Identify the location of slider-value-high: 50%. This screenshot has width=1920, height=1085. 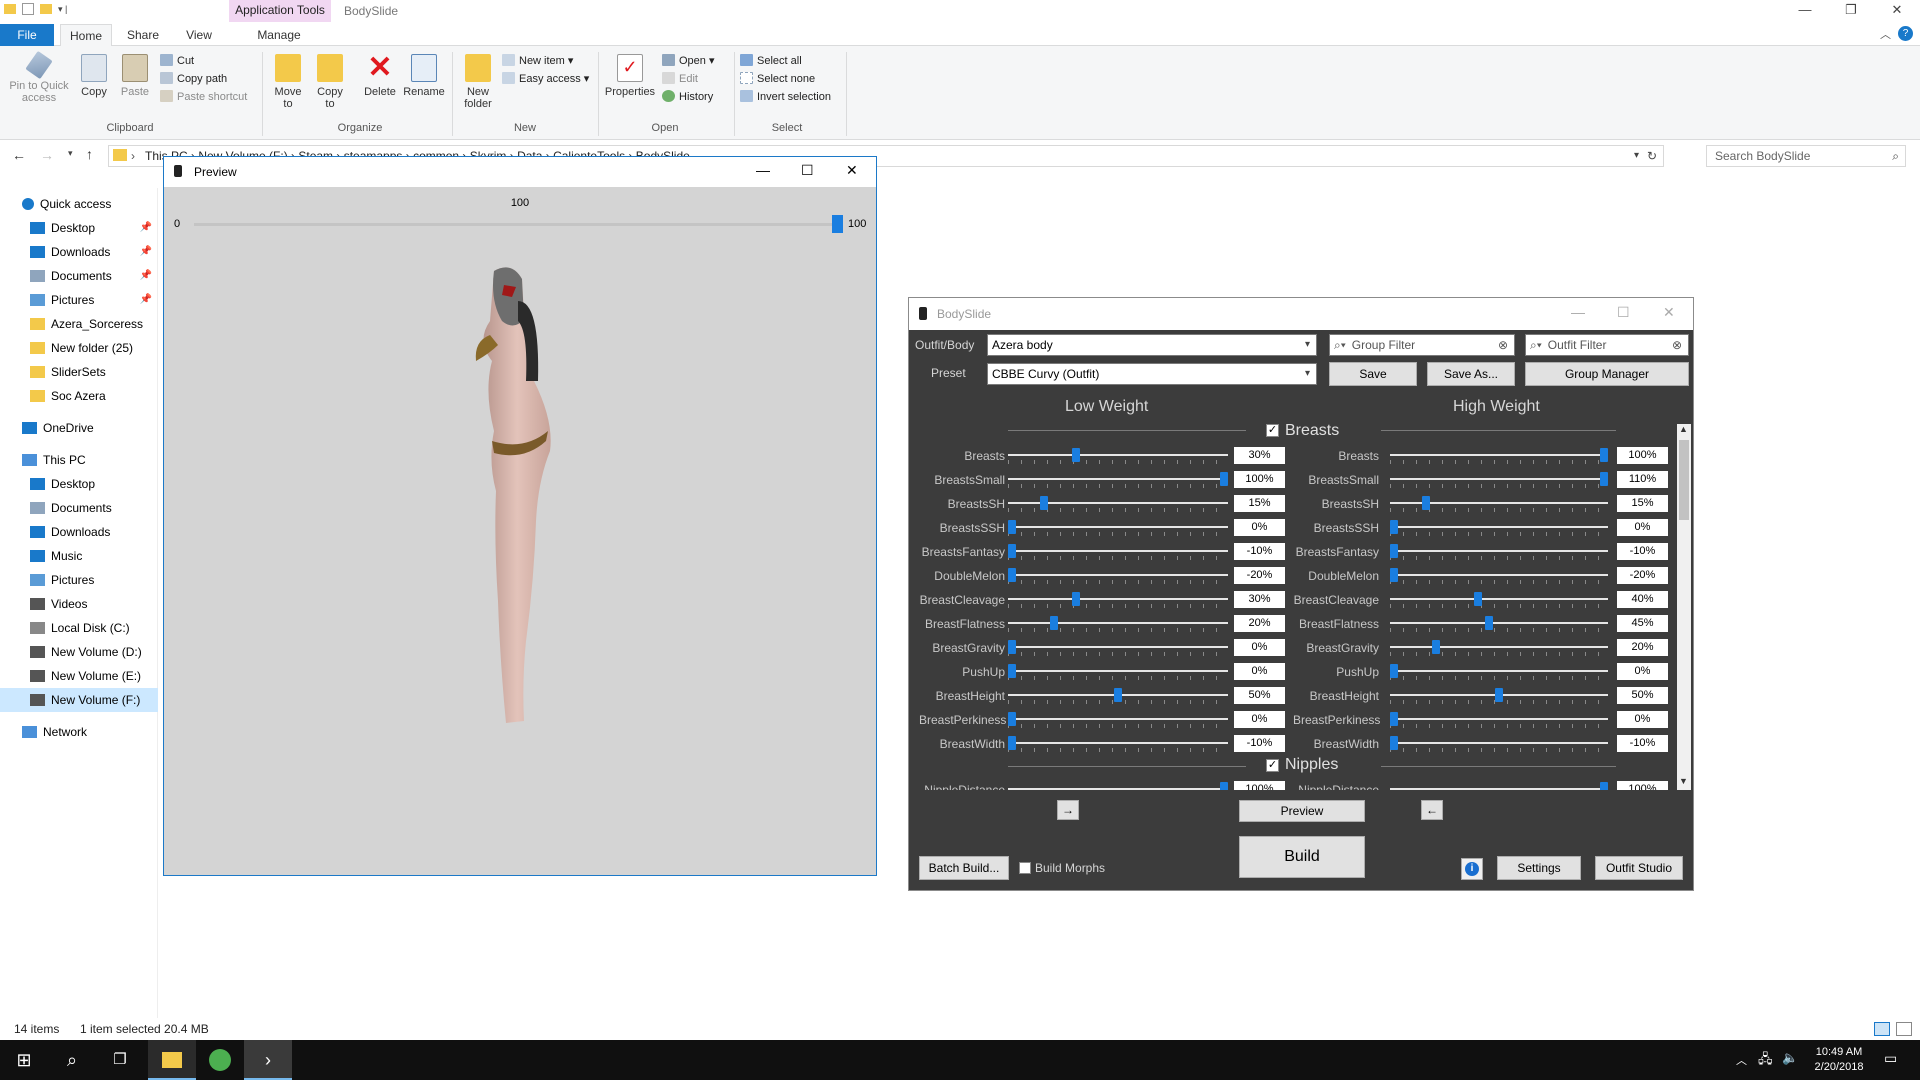
(1642, 695).